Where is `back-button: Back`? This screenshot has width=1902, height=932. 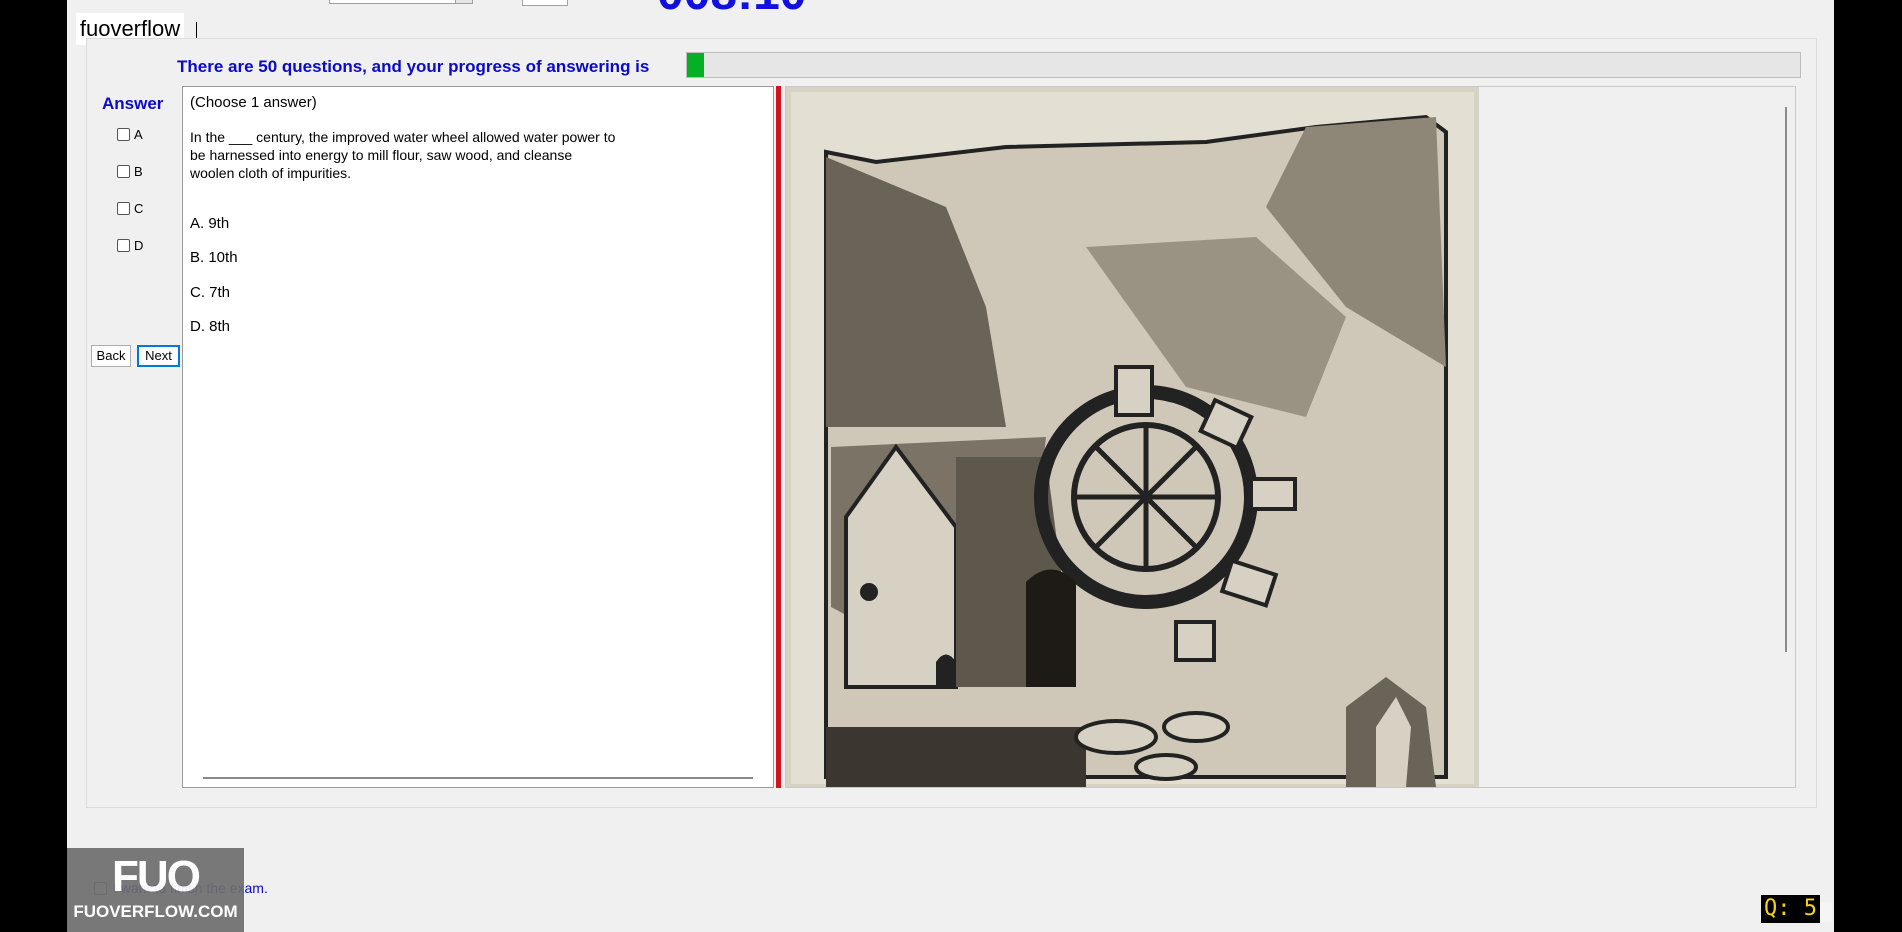 back-button: Back is located at coordinates (111, 356).